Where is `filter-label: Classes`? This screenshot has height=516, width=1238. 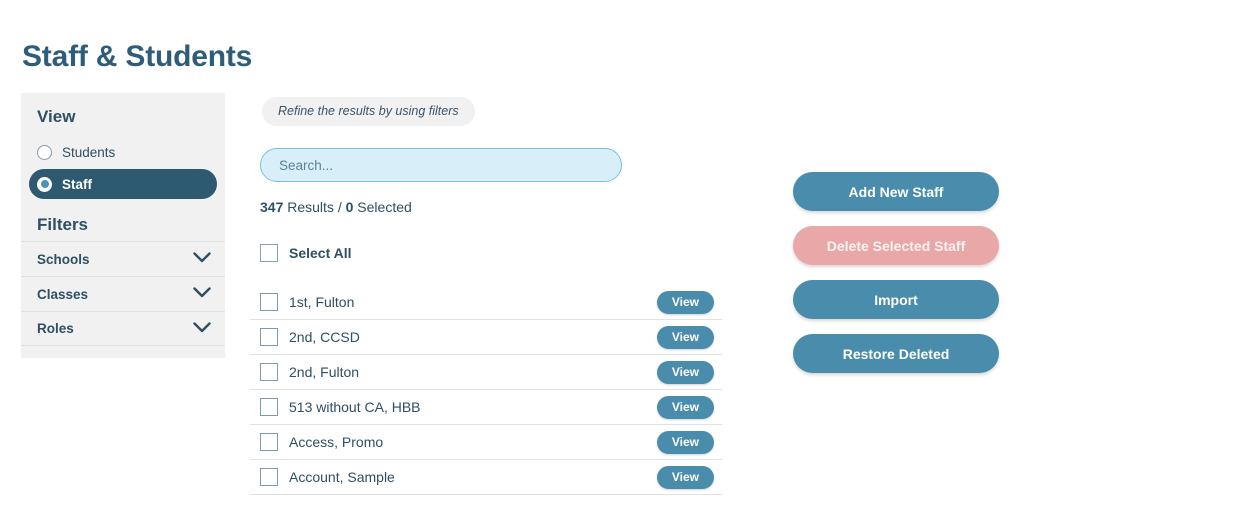 filter-label: Classes is located at coordinates (63, 294).